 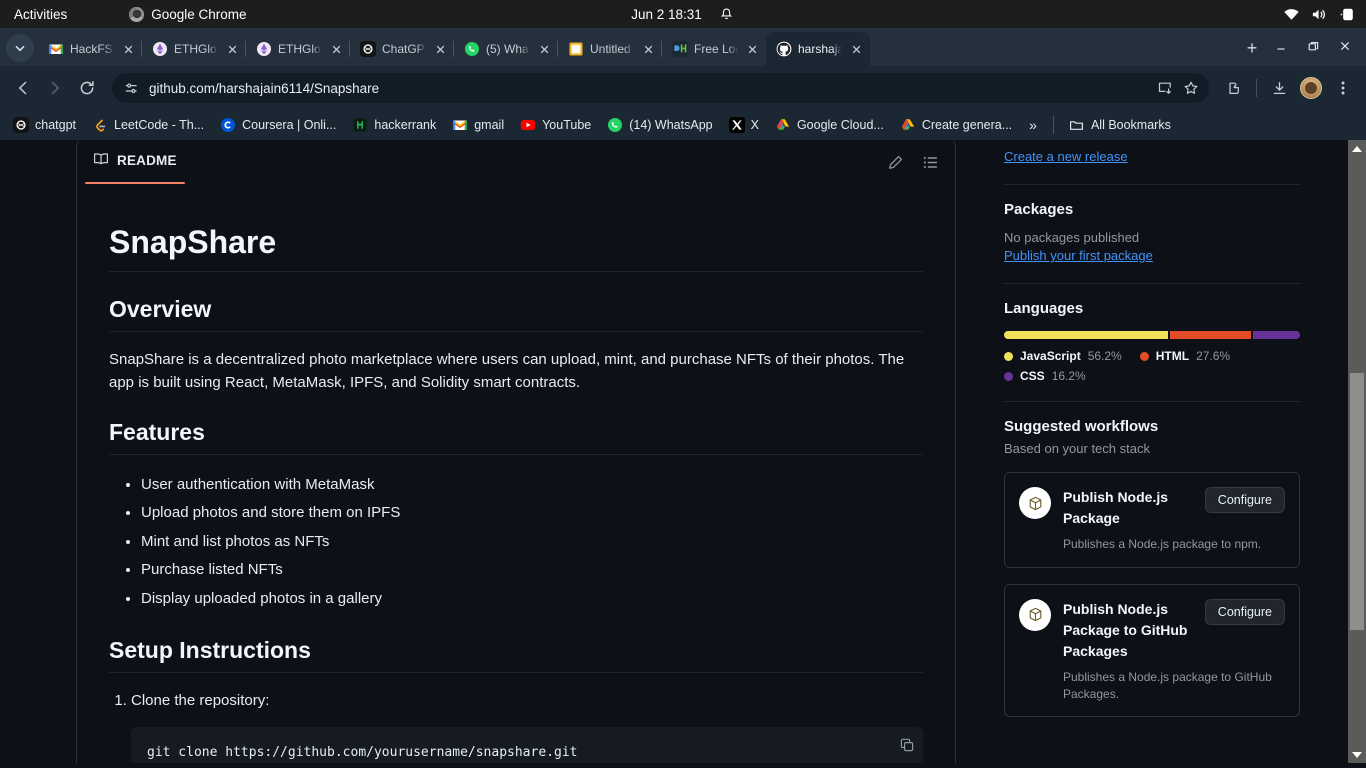 What do you see at coordinates (199, 14) in the screenshot?
I see `active-app-label: Google Chrome` at bounding box center [199, 14].